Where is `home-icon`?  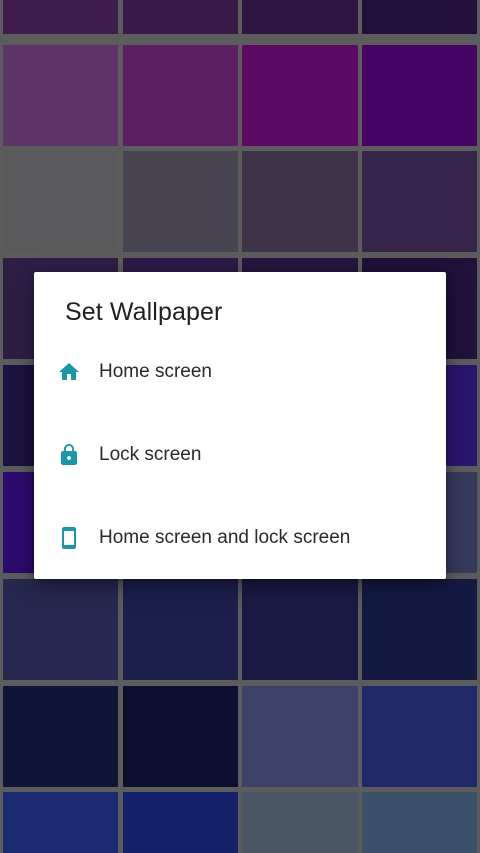
home-icon is located at coordinates (69, 372).